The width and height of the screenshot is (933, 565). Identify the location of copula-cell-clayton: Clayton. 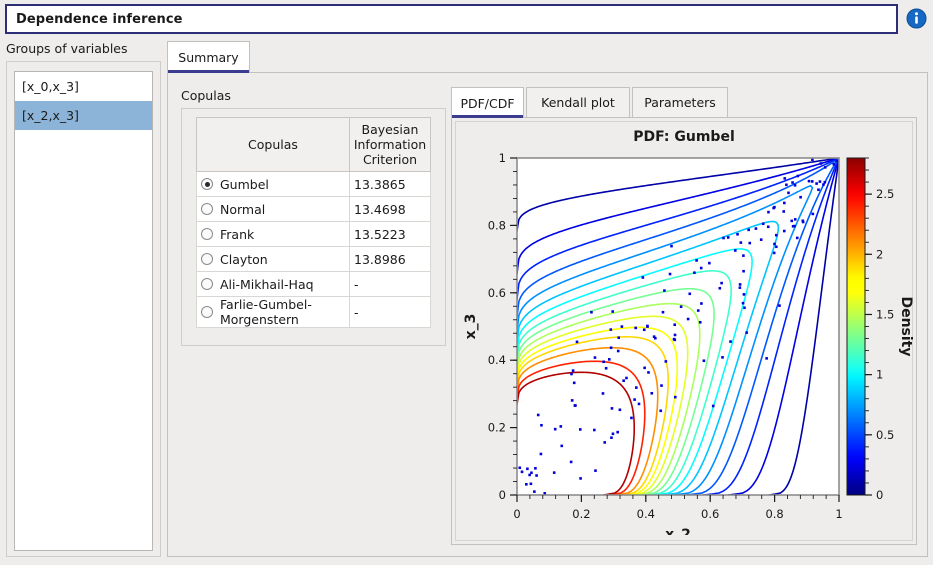
(273, 259).